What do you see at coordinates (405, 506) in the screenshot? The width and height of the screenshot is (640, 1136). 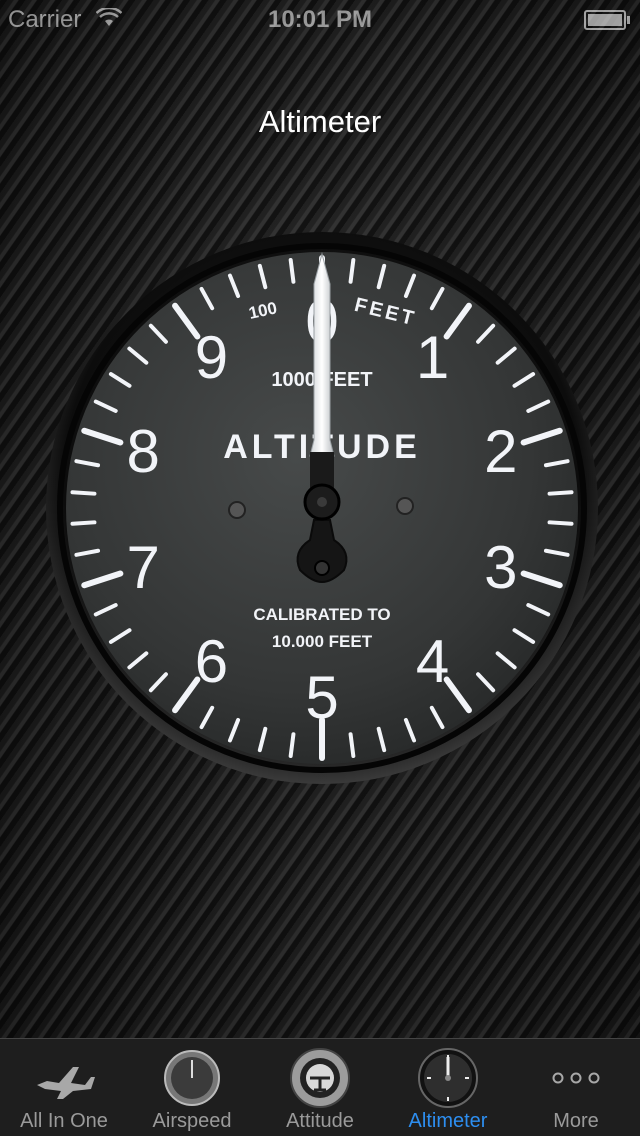 I see `right-screw` at bounding box center [405, 506].